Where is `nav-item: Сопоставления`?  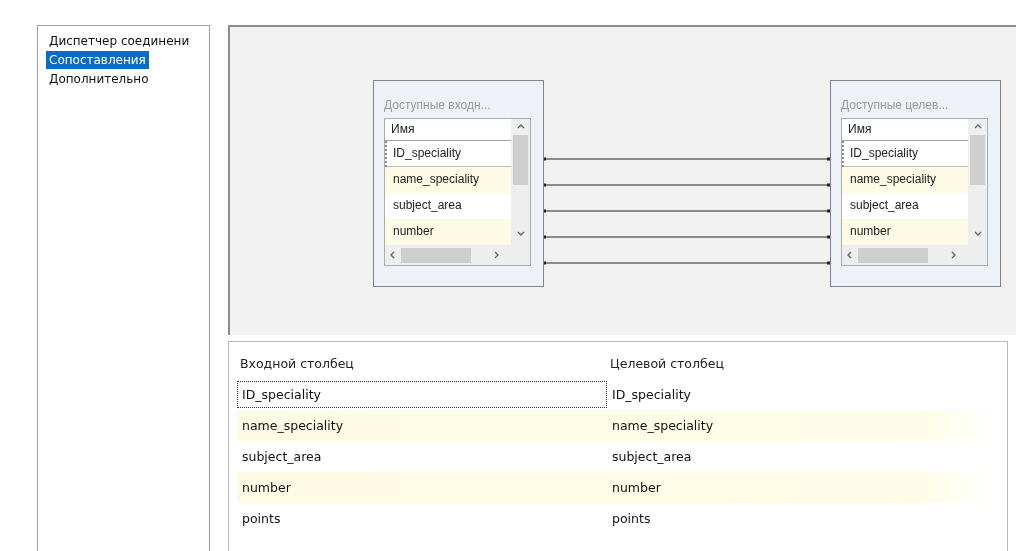 nav-item: Сопоставления is located at coordinates (97, 60).